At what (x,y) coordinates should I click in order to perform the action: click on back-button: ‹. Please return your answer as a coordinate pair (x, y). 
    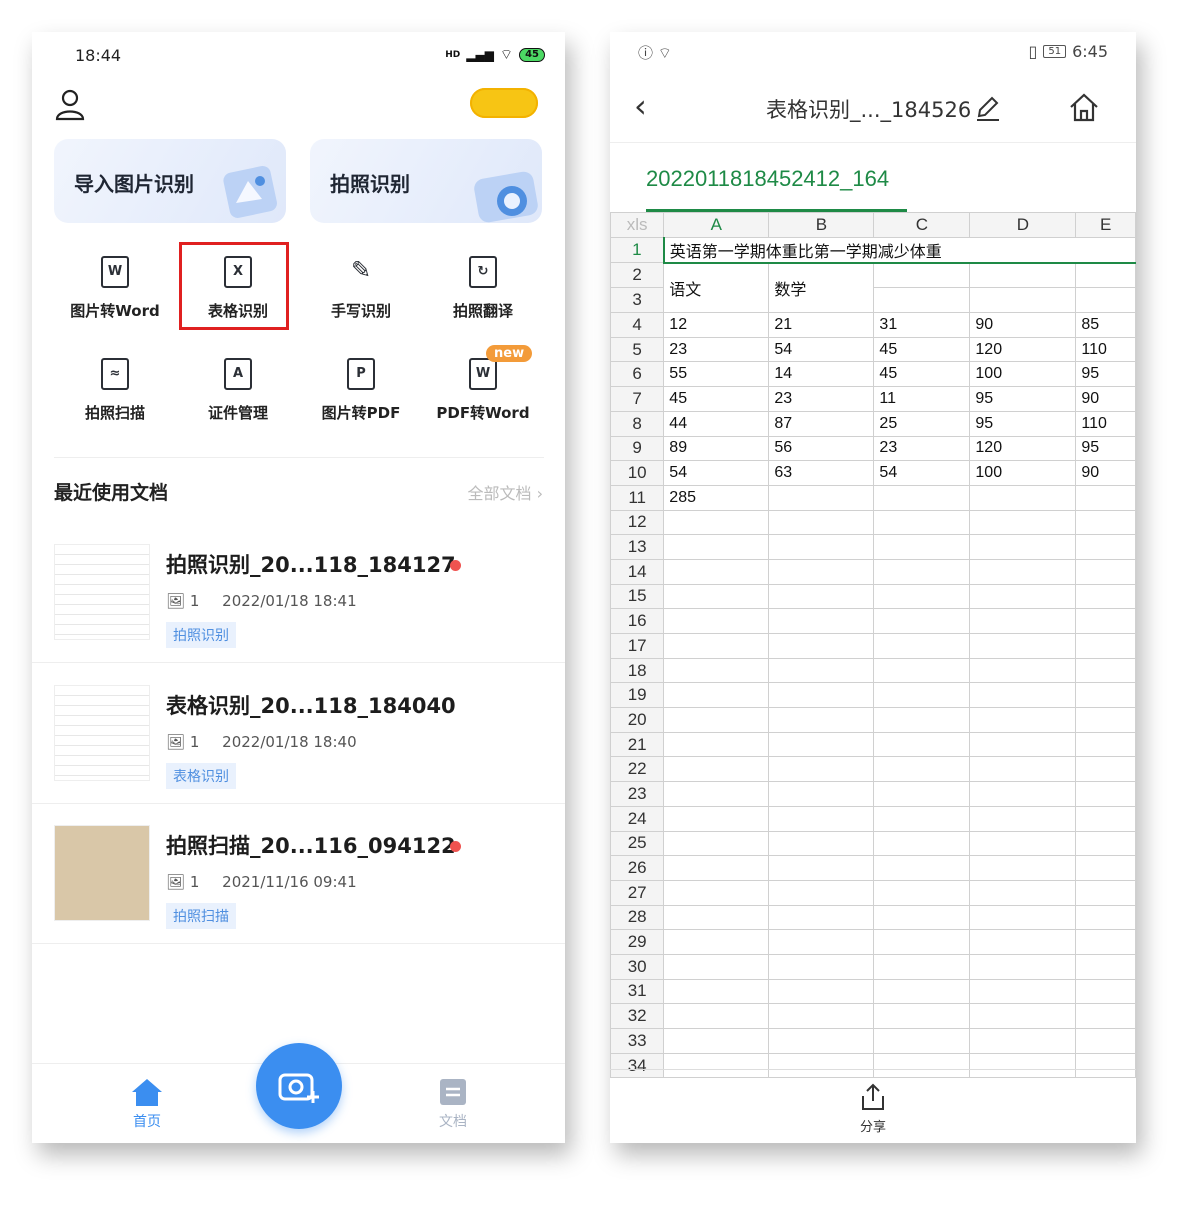
    Looking at the image, I should click on (640, 106).